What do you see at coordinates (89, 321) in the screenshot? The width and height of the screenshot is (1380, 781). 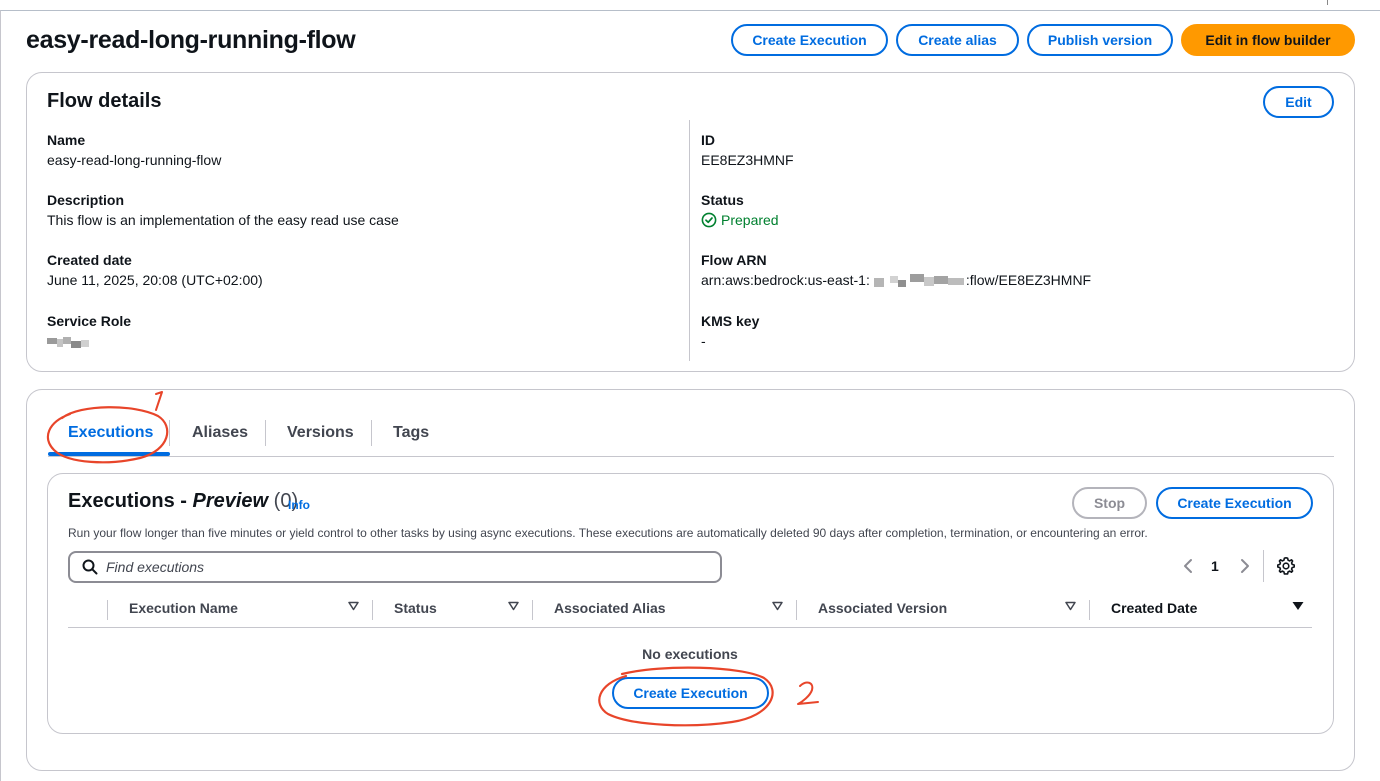 I see `service-role-label: Service Role` at bounding box center [89, 321].